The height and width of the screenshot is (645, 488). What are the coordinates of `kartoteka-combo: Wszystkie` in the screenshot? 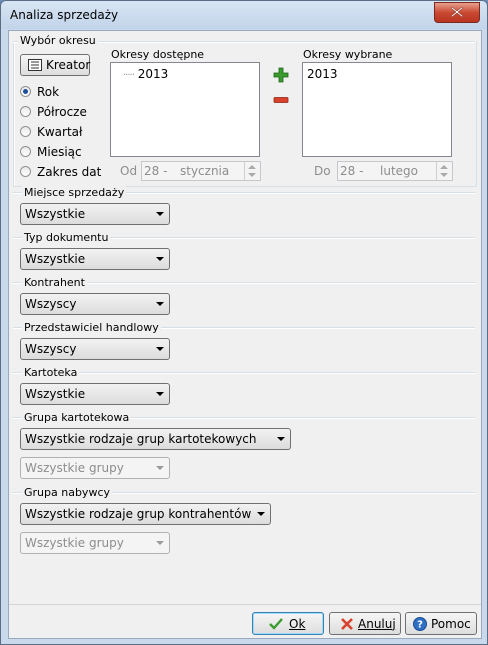 It's located at (95, 394).